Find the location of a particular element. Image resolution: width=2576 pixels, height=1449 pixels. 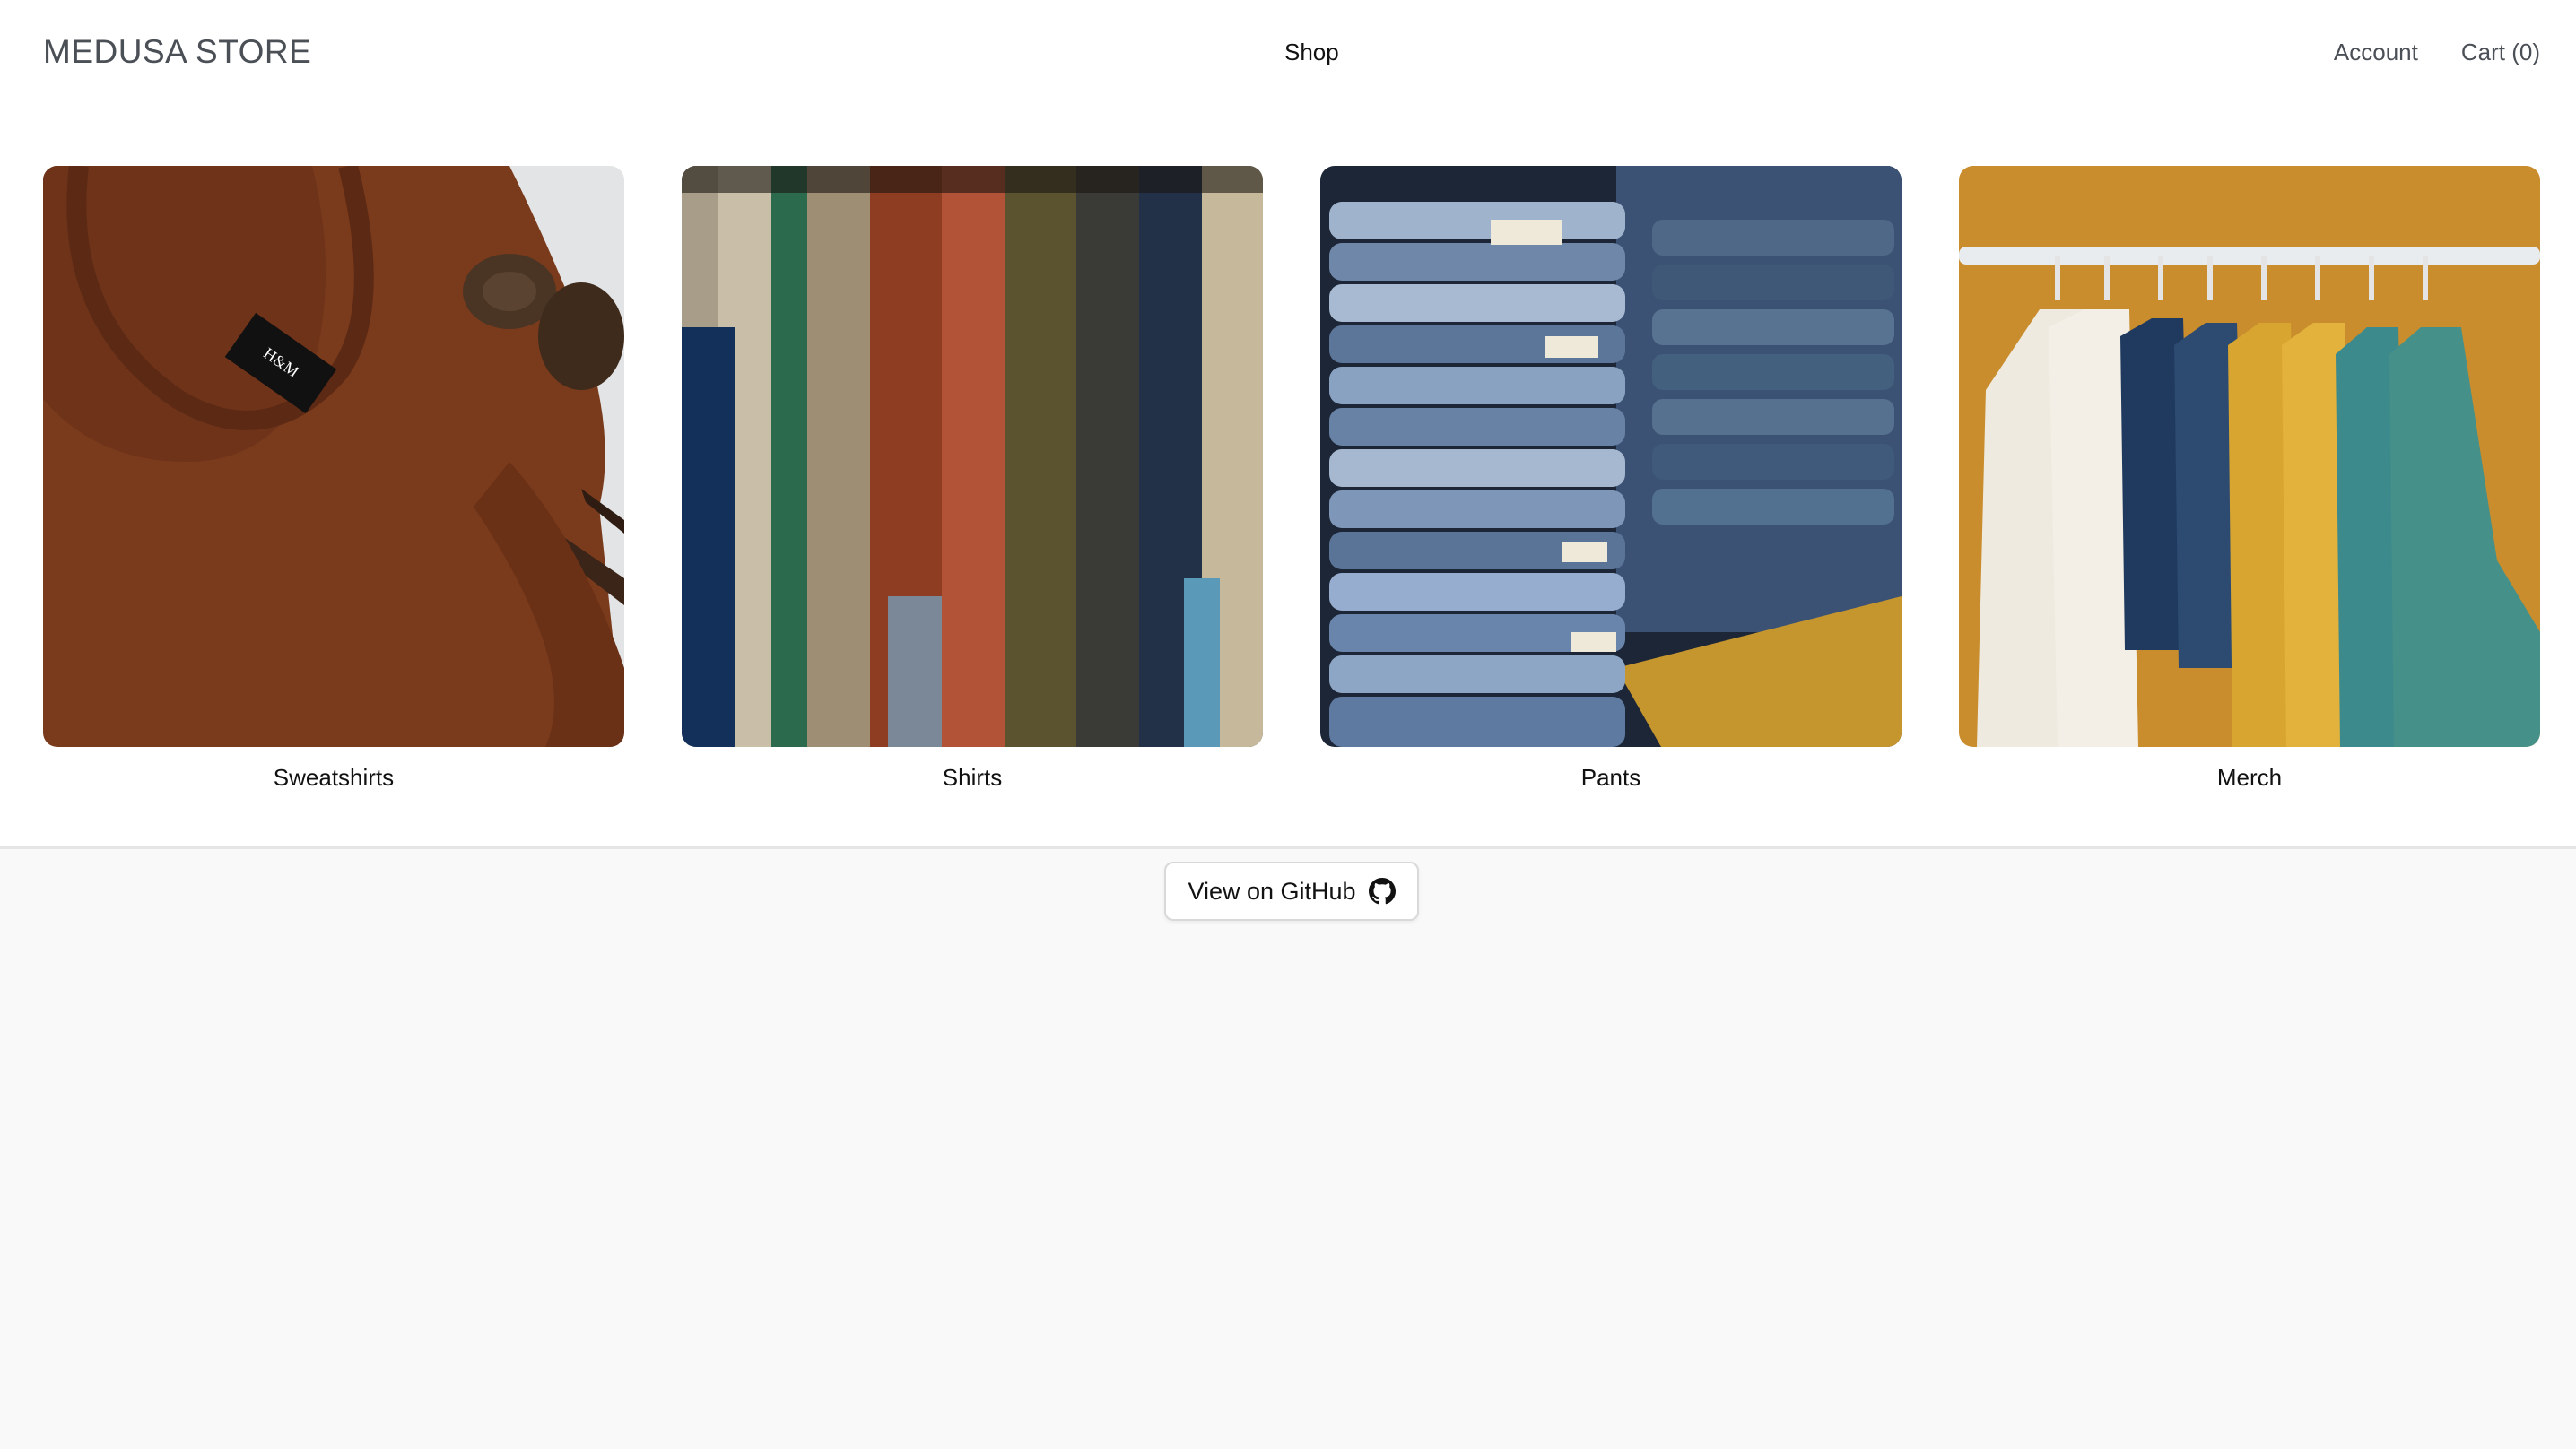

cart-link: Cart (0) is located at coordinates (2500, 52).